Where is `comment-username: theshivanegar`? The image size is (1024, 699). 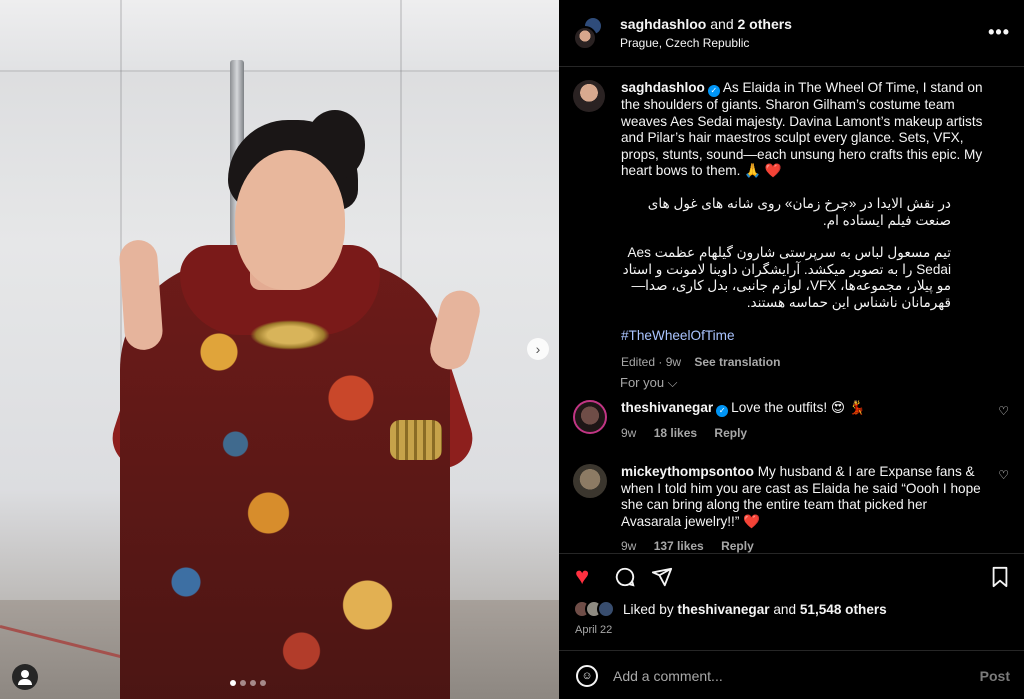
comment-username: theshivanegar is located at coordinates (667, 407).